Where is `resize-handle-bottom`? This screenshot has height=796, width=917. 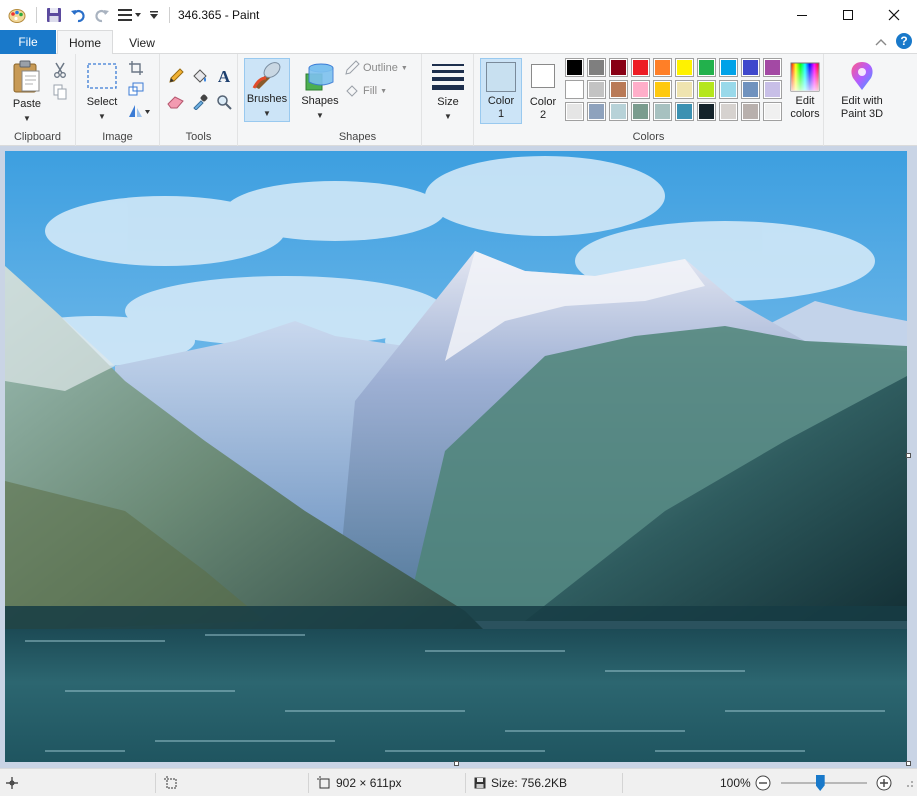 resize-handle-bottom is located at coordinates (456, 763).